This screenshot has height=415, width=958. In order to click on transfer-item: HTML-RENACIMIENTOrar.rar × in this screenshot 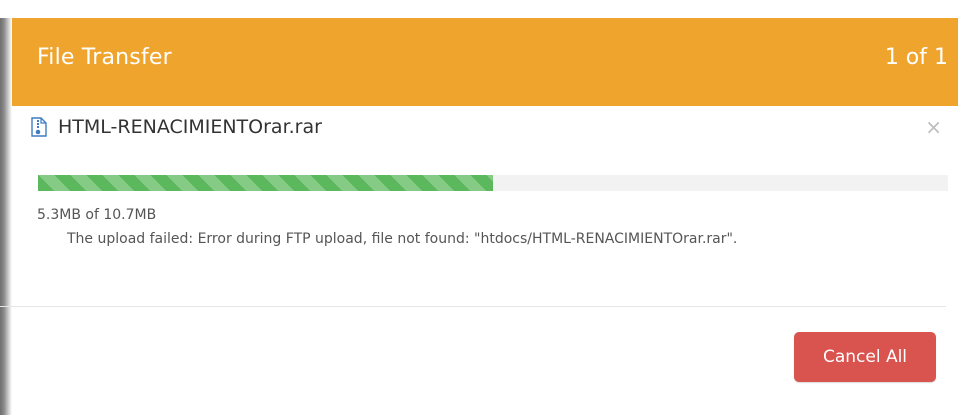, I will do `click(490, 127)`.